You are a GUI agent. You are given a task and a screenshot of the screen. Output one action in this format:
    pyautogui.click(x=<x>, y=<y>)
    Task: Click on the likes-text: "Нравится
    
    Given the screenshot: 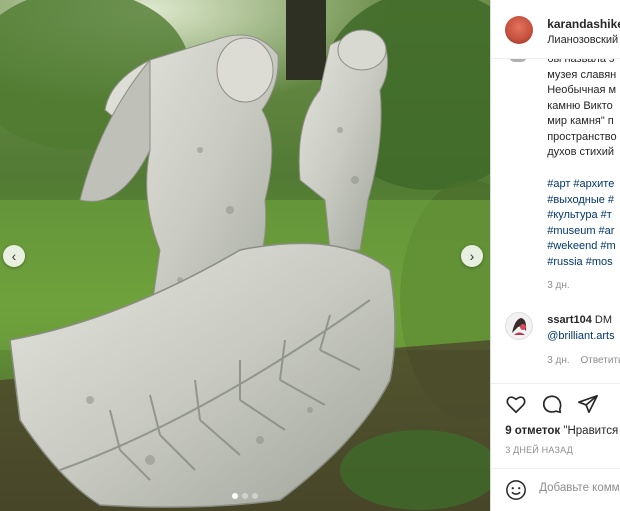 What is the action you would take?
    pyautogui.click(x=591, y=431)
    